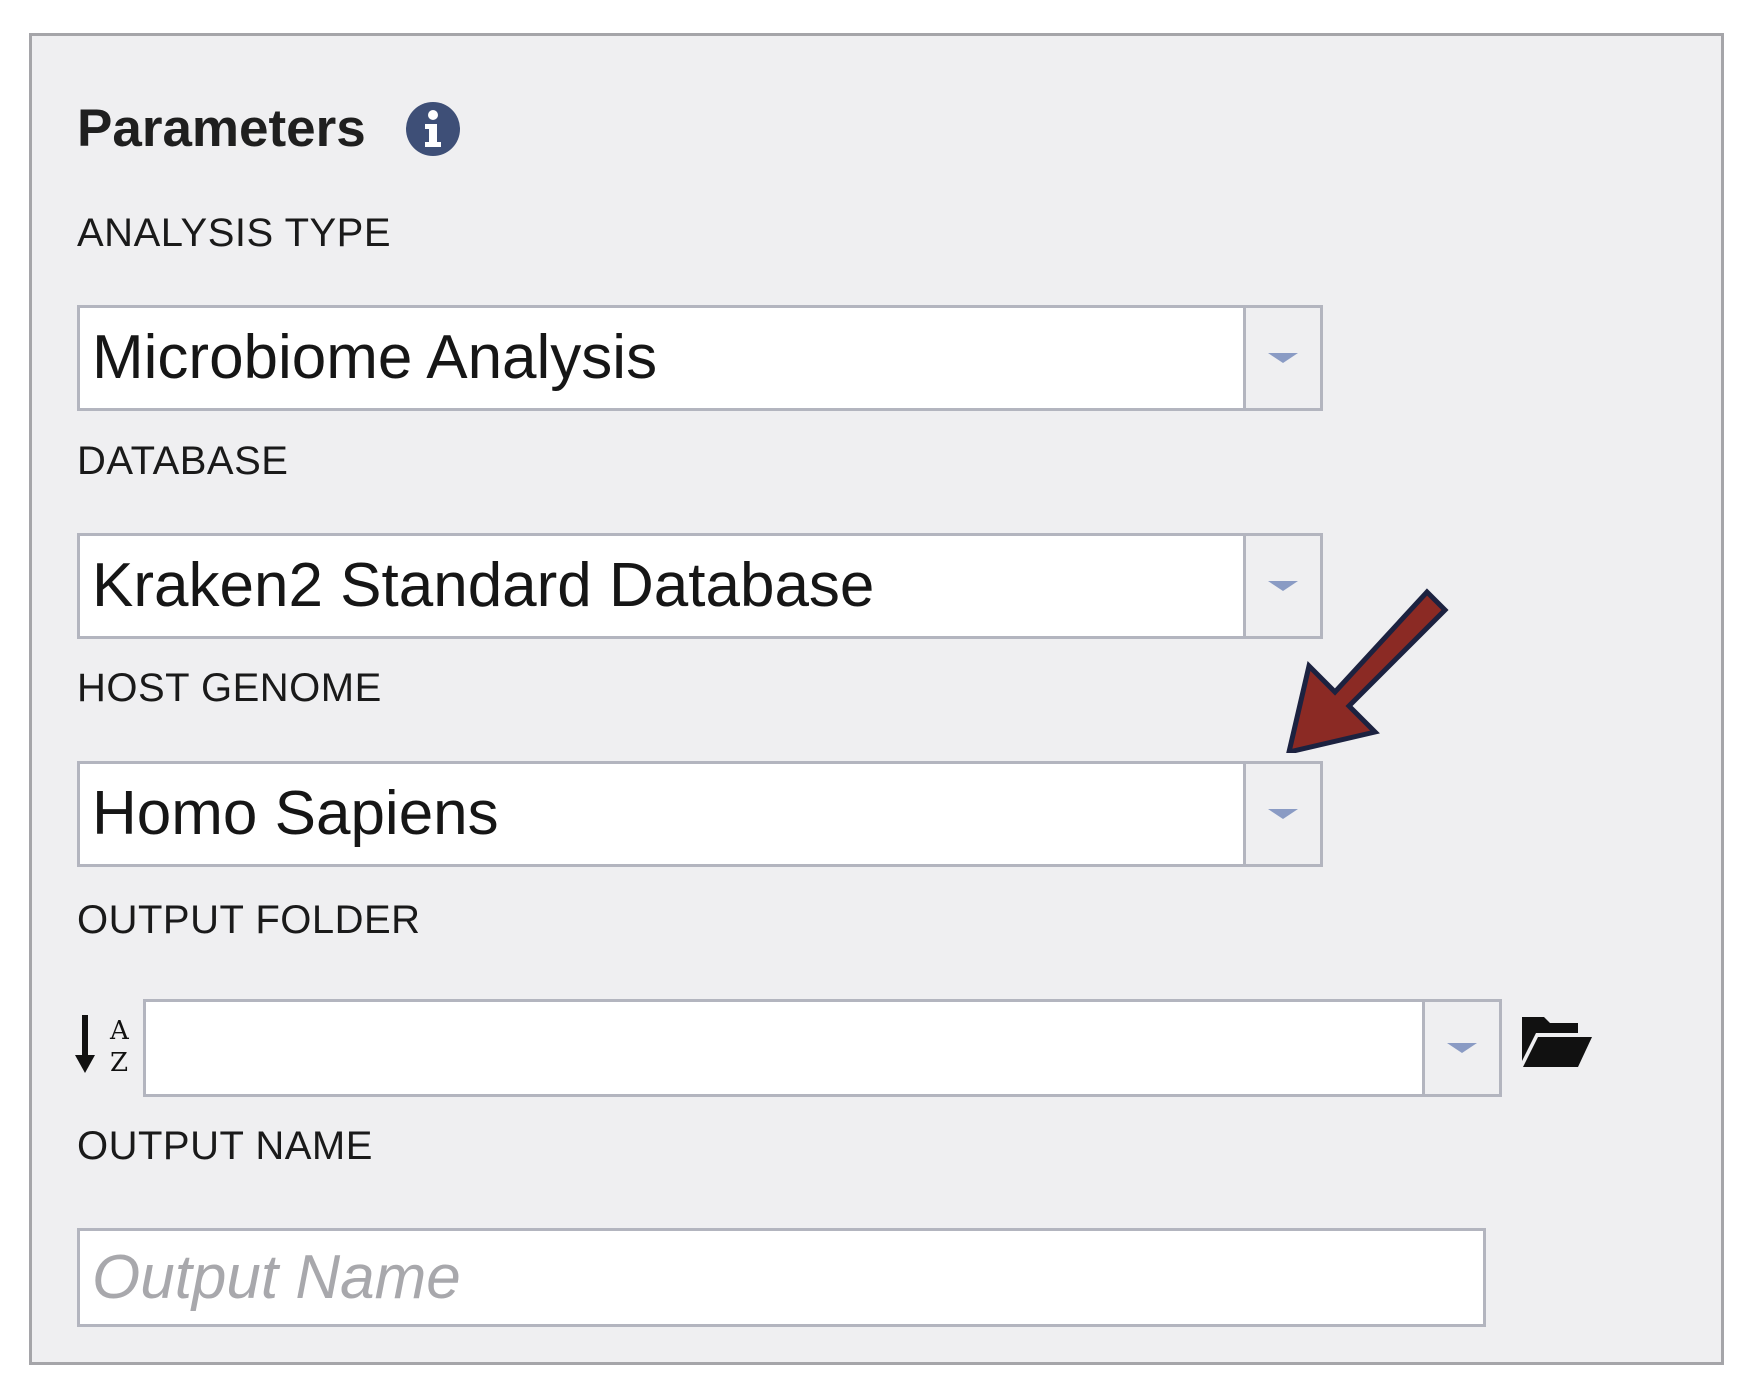 This screenshot has width=1758, height=1396. Describe the element at coordinates (375, 357) in the screenshot. I see `analysis-type-value: Microbiome Analysis` at that location.